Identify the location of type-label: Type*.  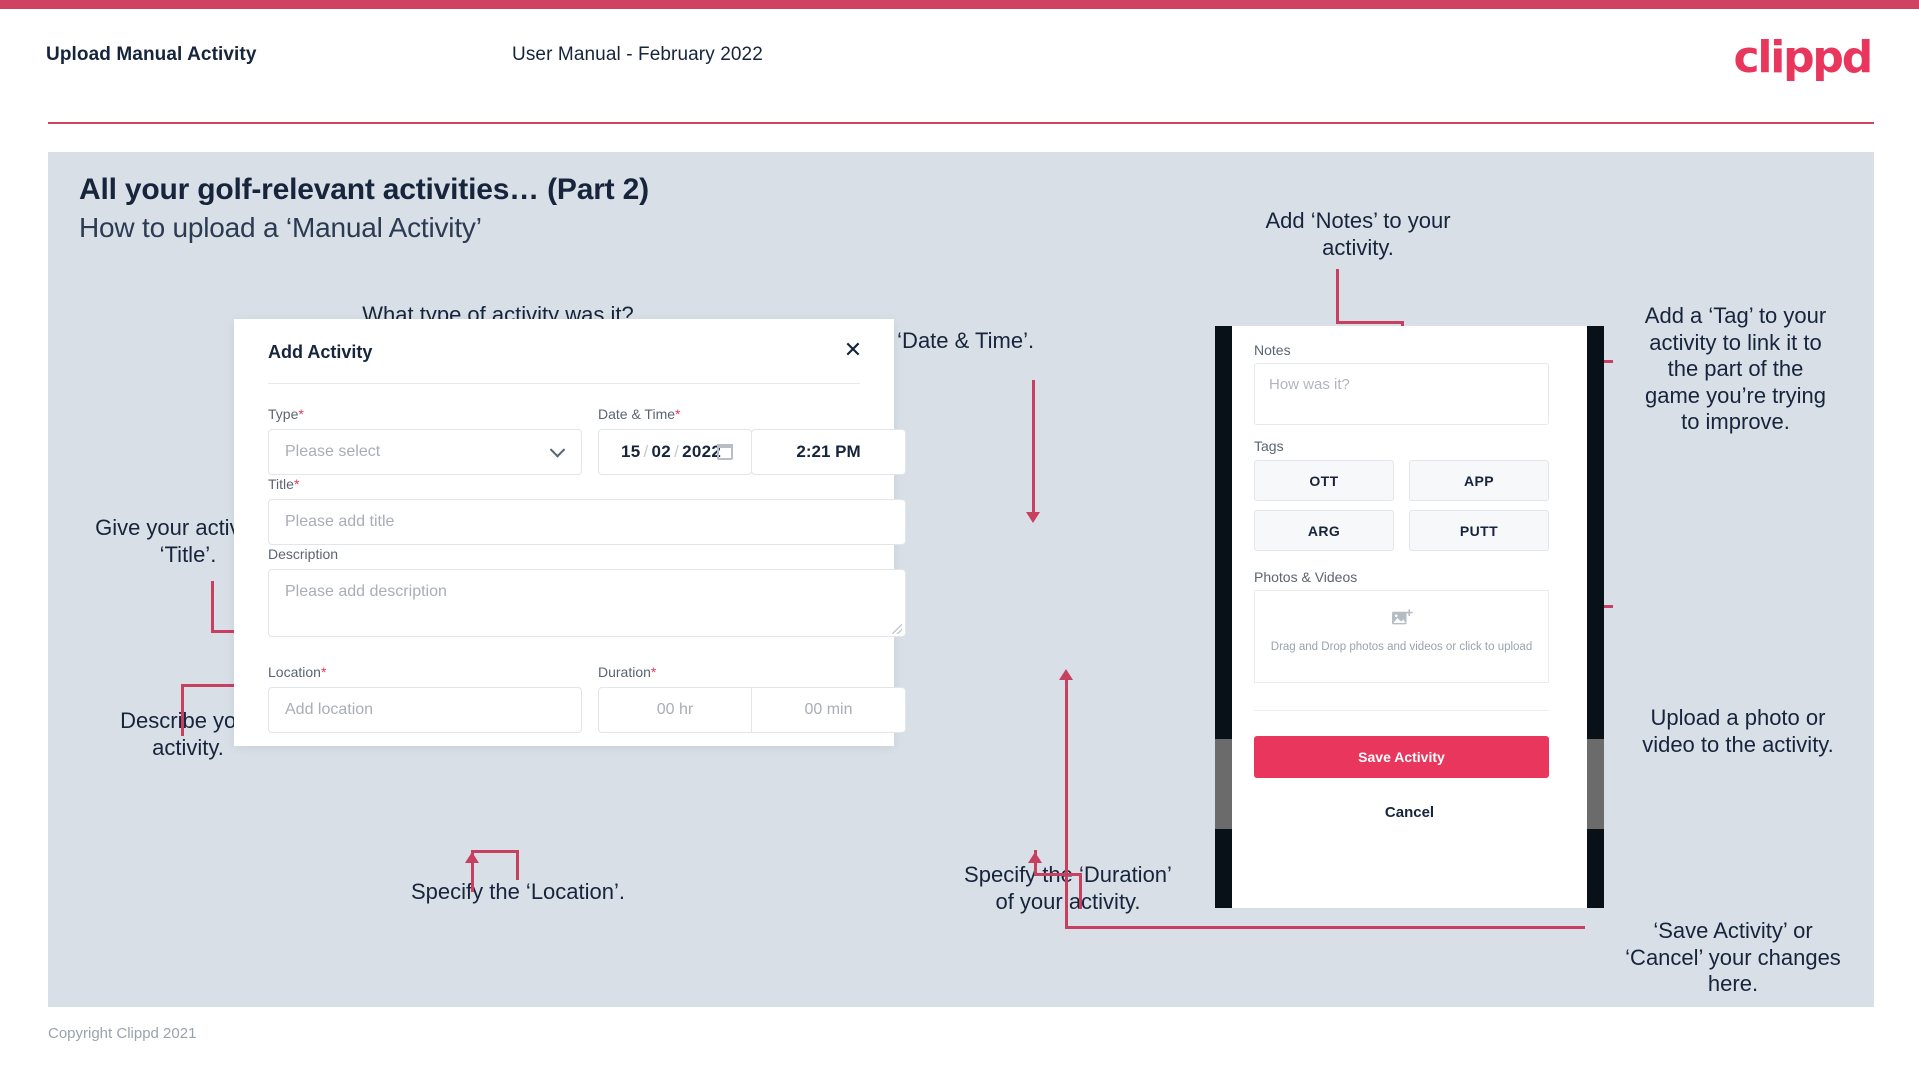
(286, 414).